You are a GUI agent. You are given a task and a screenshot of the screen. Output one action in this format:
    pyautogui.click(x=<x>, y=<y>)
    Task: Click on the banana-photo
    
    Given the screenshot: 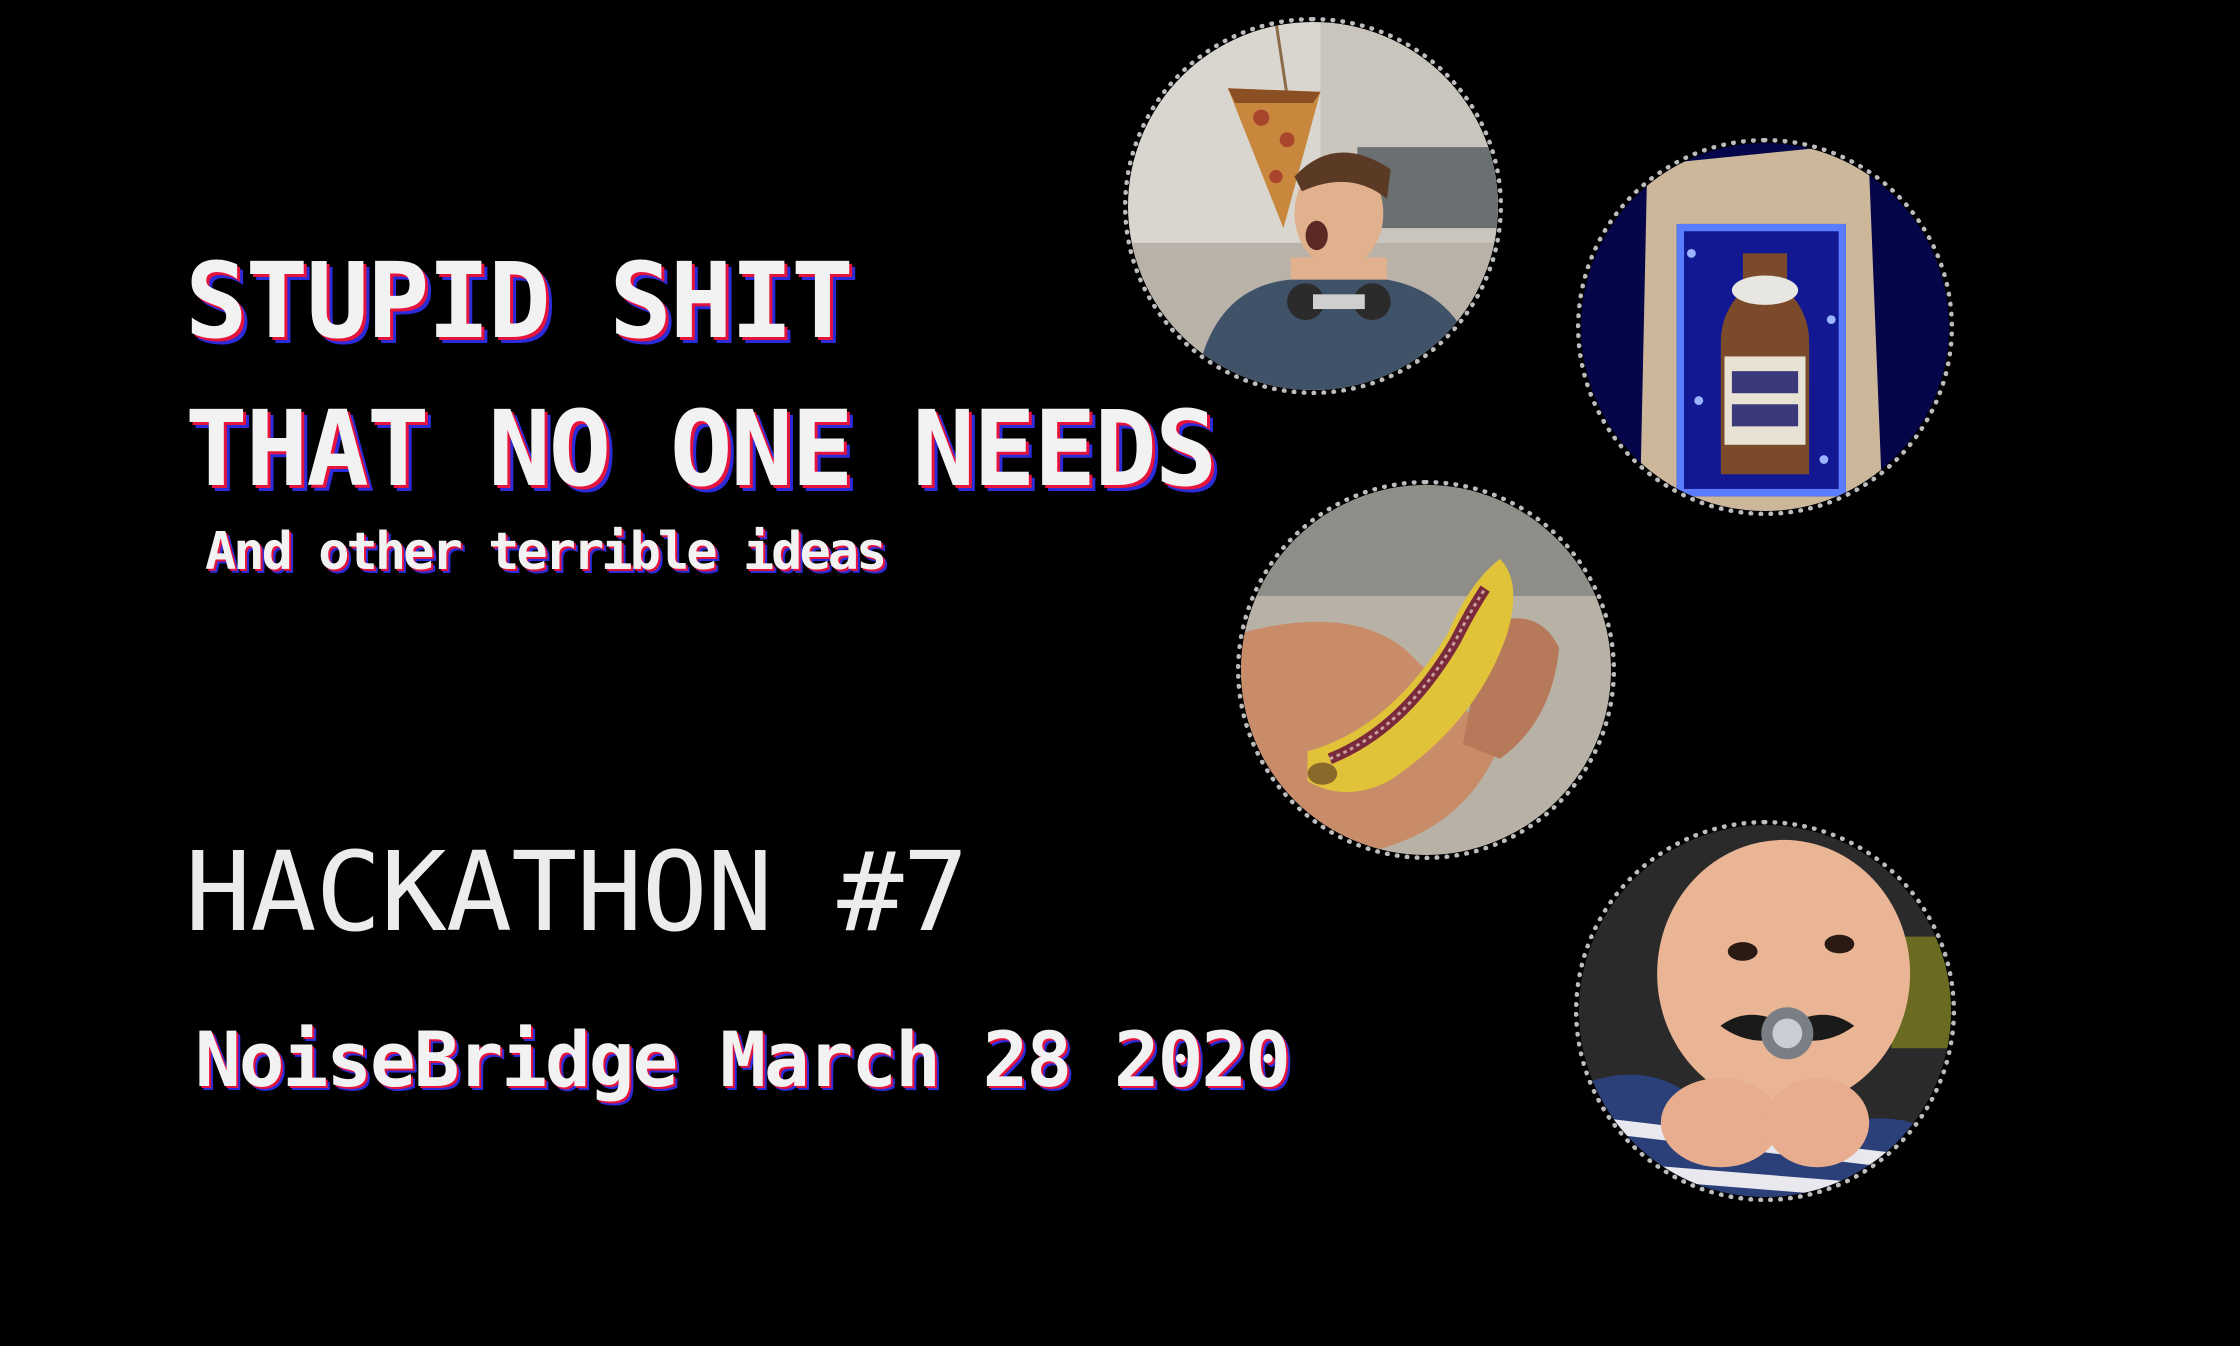 What is the action you would take?
    pyautogui.click(x=1426, y=670)
    